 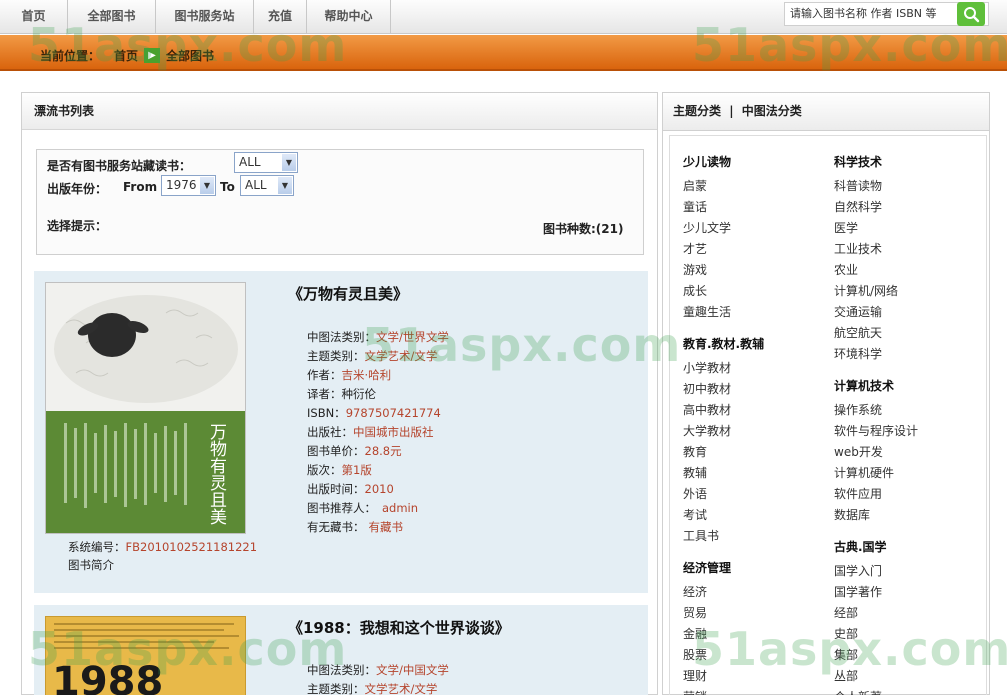 I want to click on book-cover-image: 万物有灵且美, so click(x=145, y=408).